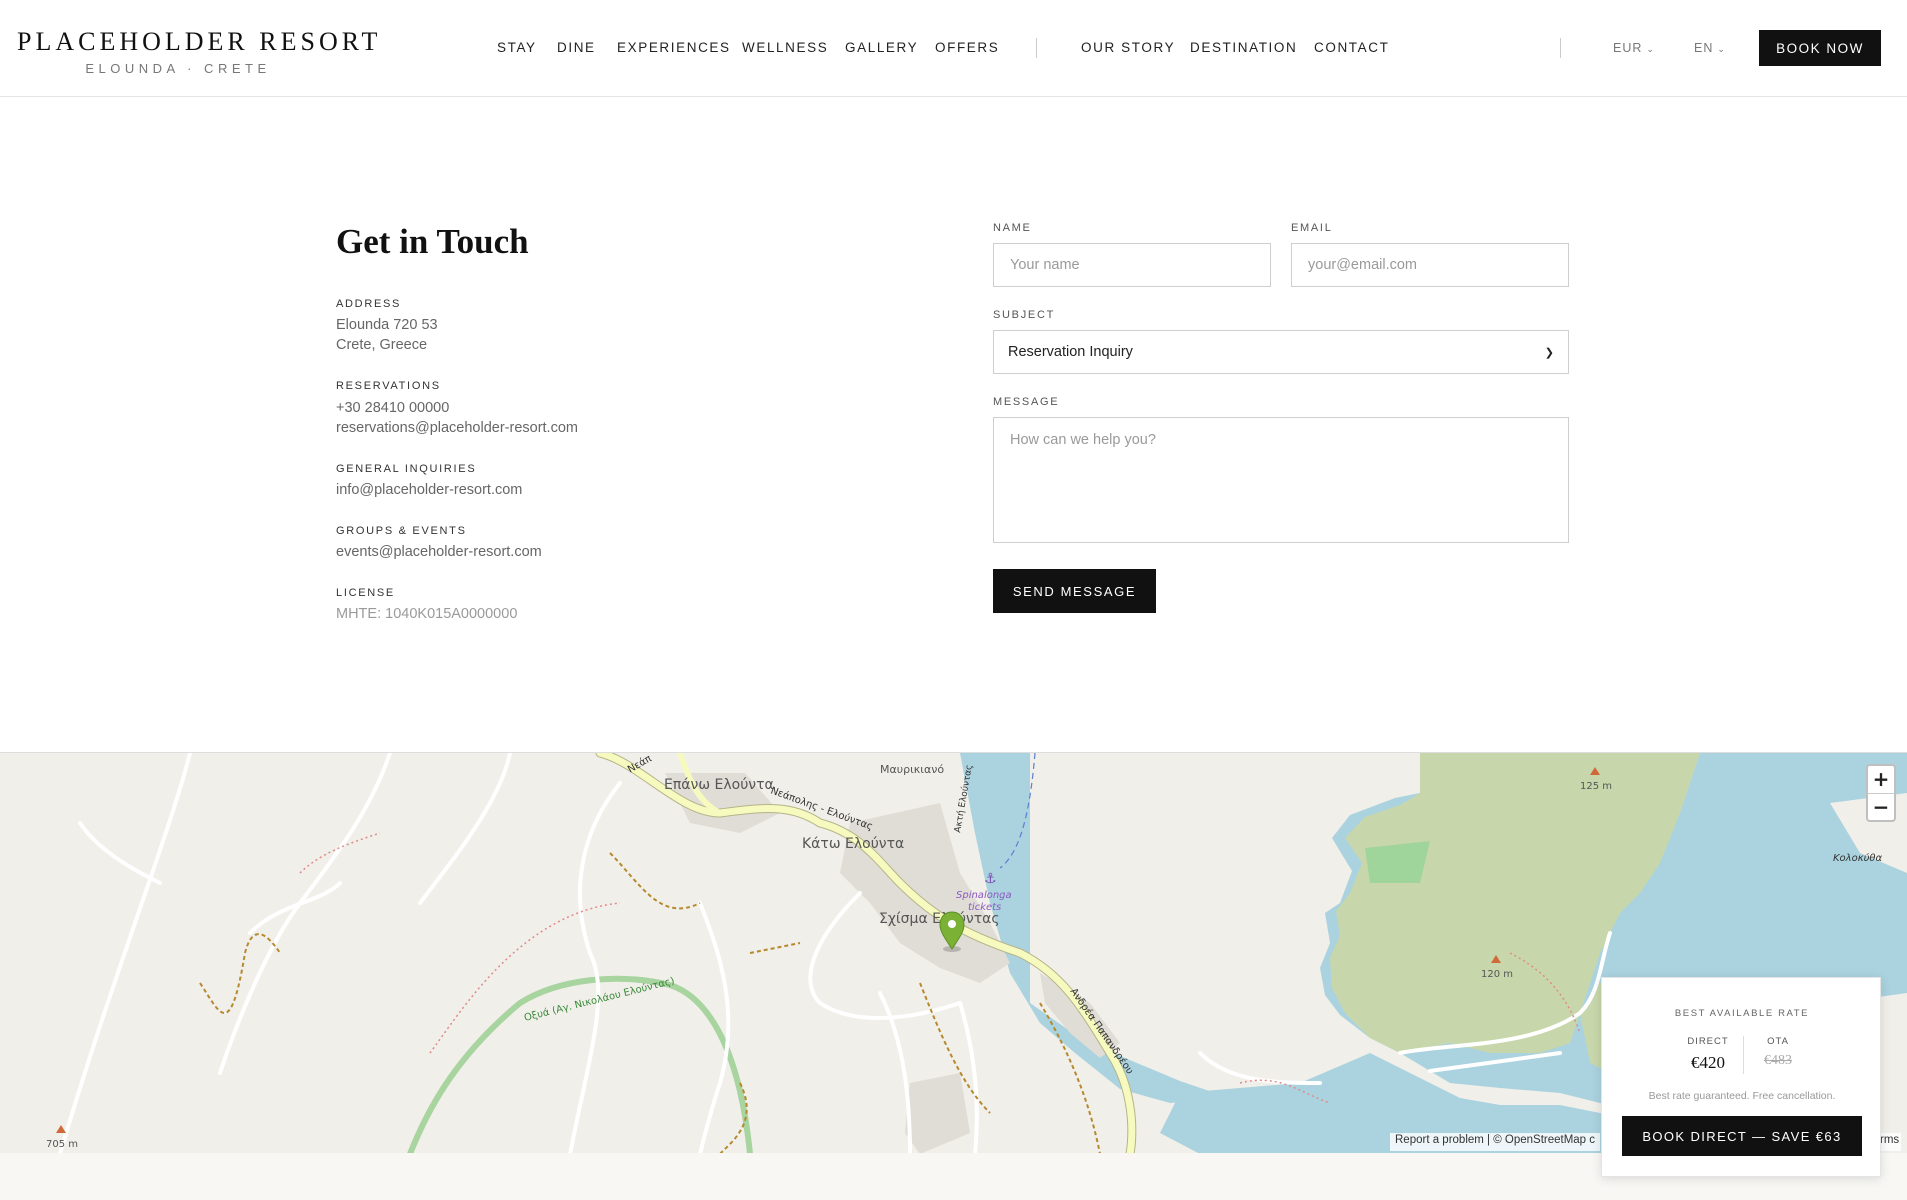 The image size is (1907, 1200). I want to click on name-label: NAME, so click(1012, 228).